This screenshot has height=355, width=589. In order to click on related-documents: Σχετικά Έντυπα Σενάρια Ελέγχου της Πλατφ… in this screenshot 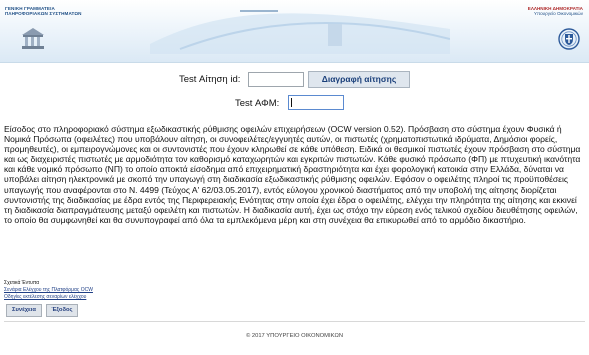, I will do `click(48, 290)`.